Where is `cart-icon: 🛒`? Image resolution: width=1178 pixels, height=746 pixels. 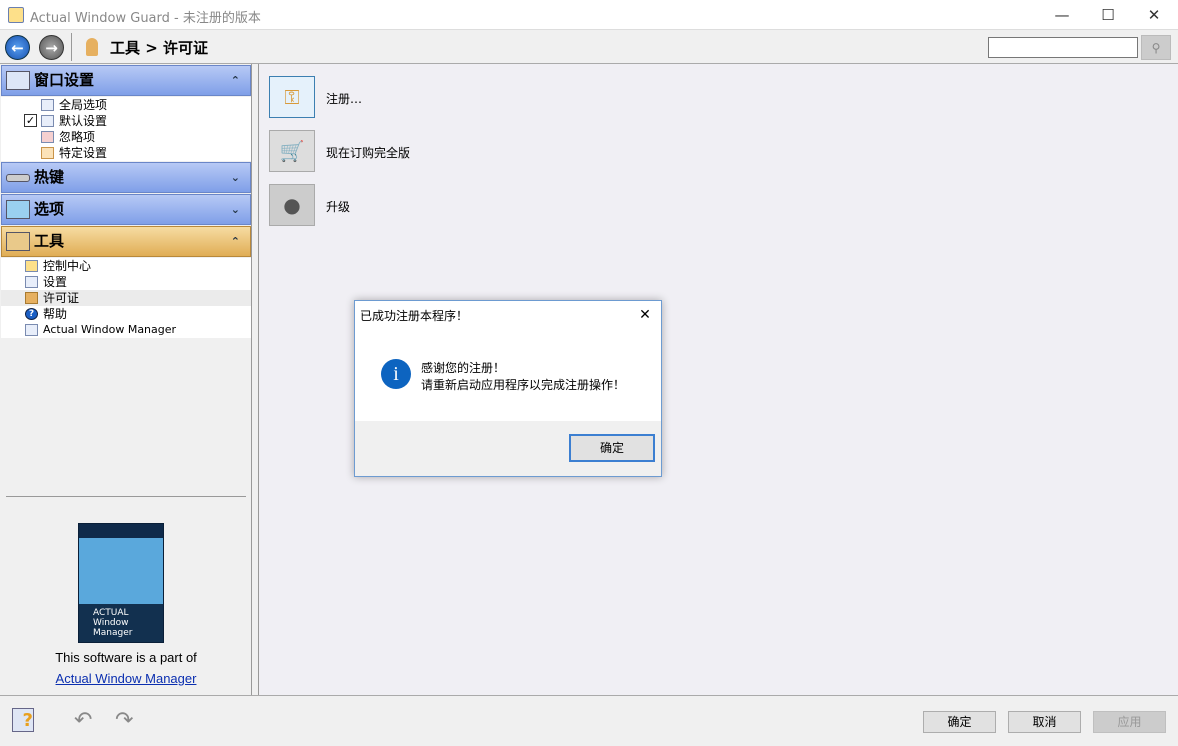
cart-icon: 🛒 is located at coordinates (292, 151).